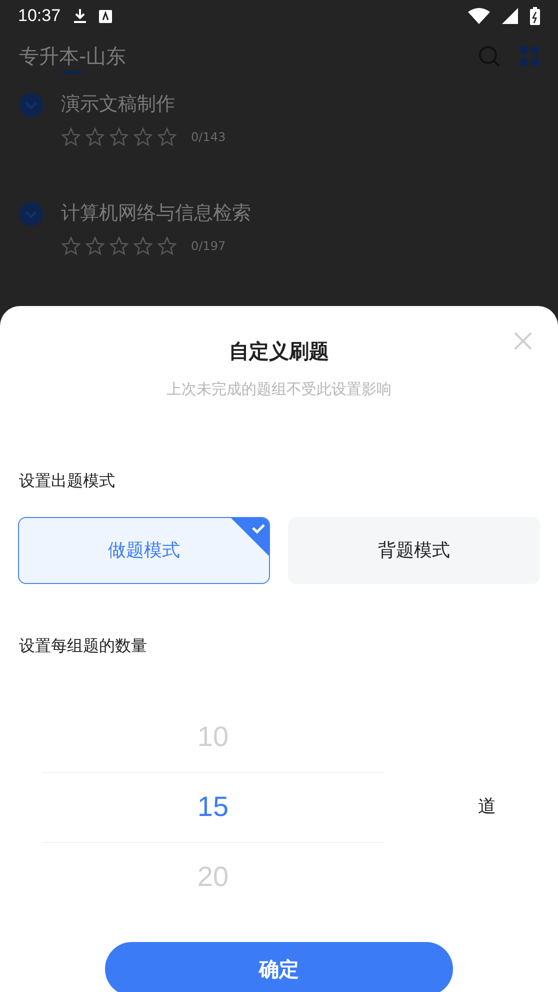 The width and height of the screenshot is (558, 992). I want to click on section-label: 设置出题模式, so click(67, 481).